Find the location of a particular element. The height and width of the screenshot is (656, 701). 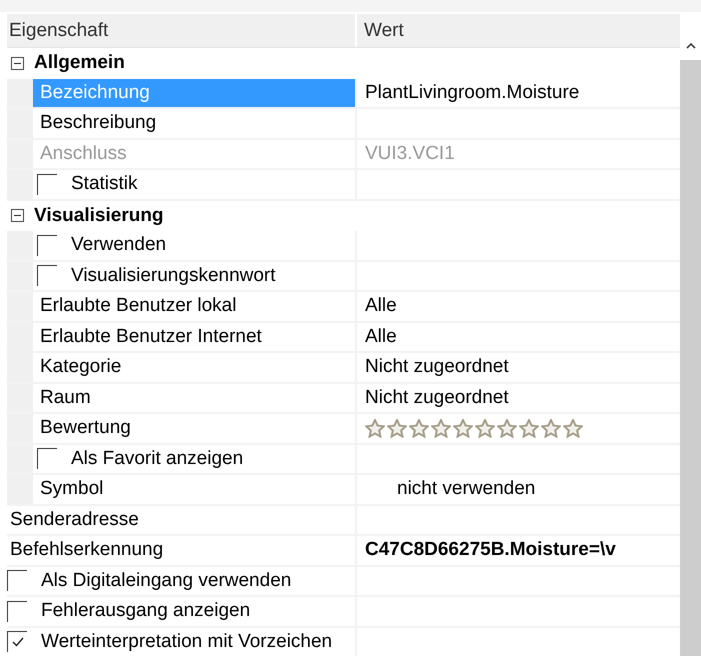

group-label: Visualisierung is located at coordinates (98, 215).